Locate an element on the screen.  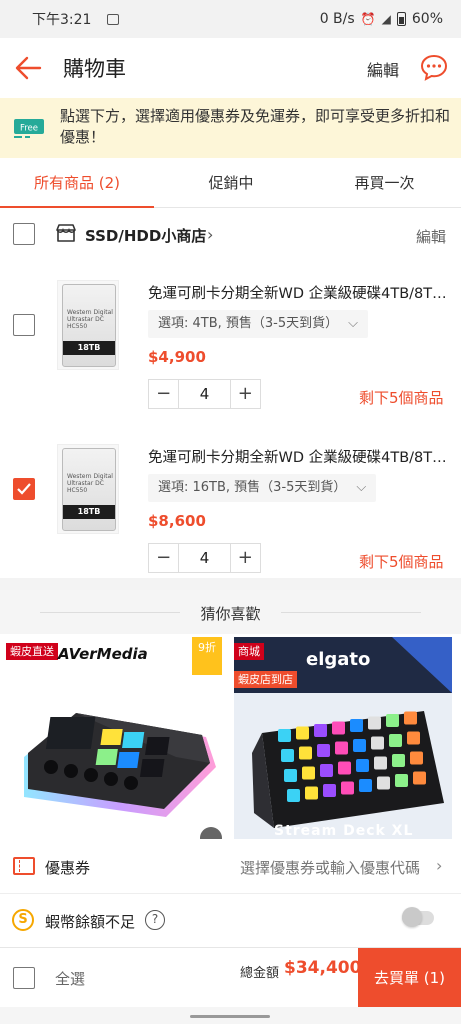
discount-badge: 9折 is located at coordinates (207, 656).